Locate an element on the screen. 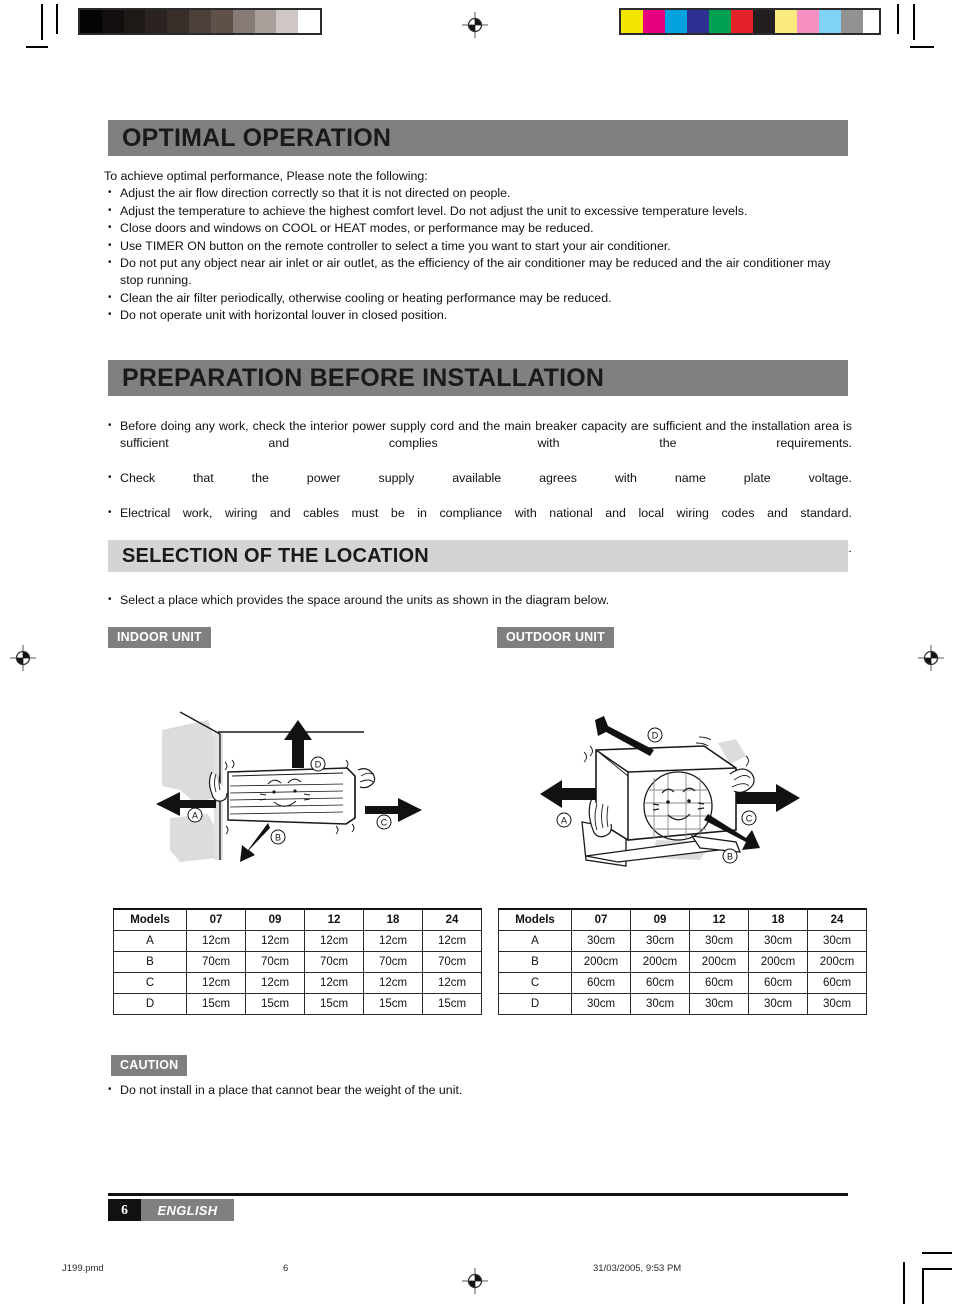 Image resolution: width=954 pixels, height=1305 pixels. table-row: C 60cm 60cm 60cm 60cm 60cm is located at coordinates (682, 983).